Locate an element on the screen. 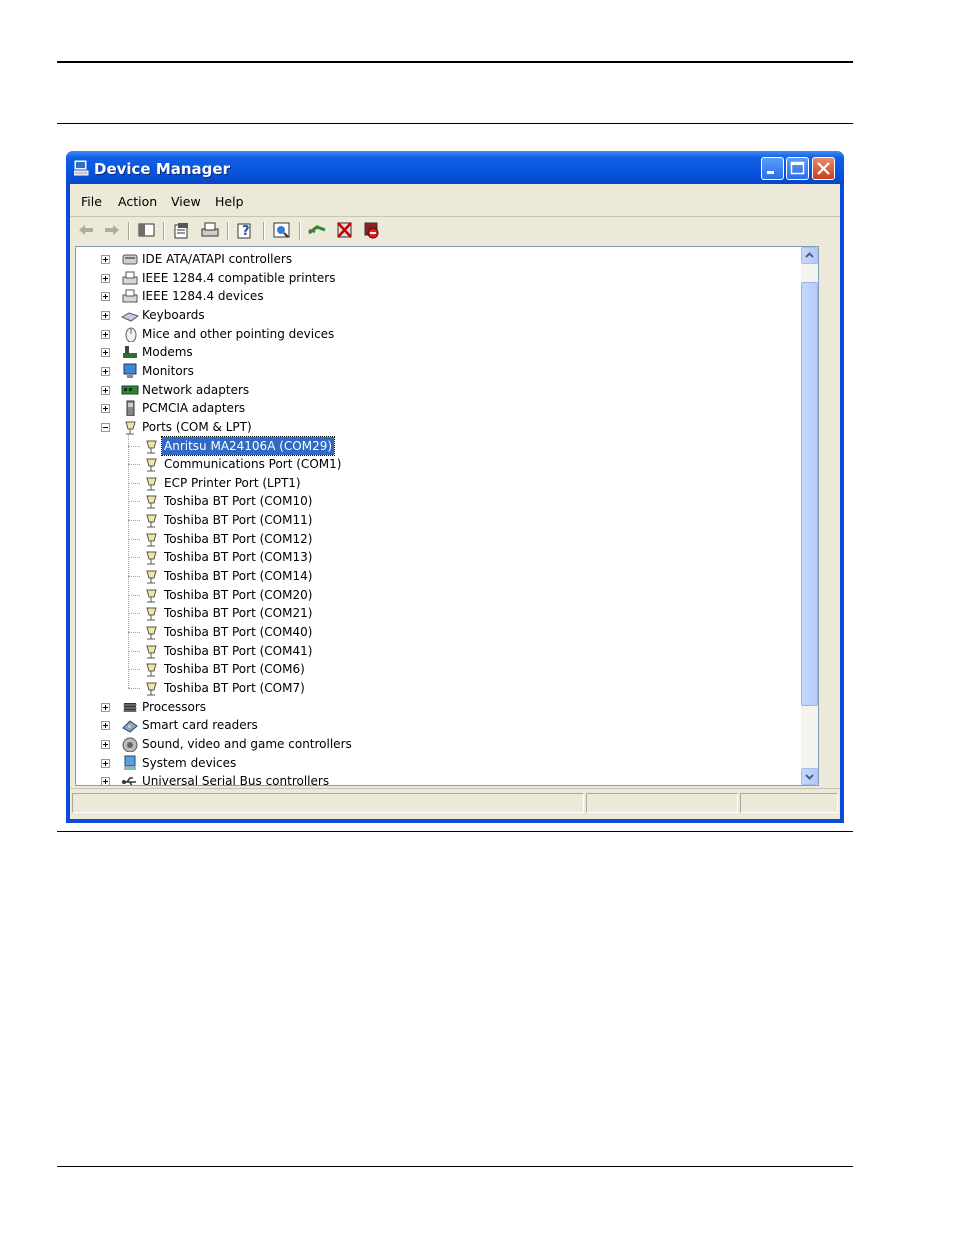 The image size is (954, 1235). tree-category-label: PCMCIA adapters is located at coordinates (194, 408).